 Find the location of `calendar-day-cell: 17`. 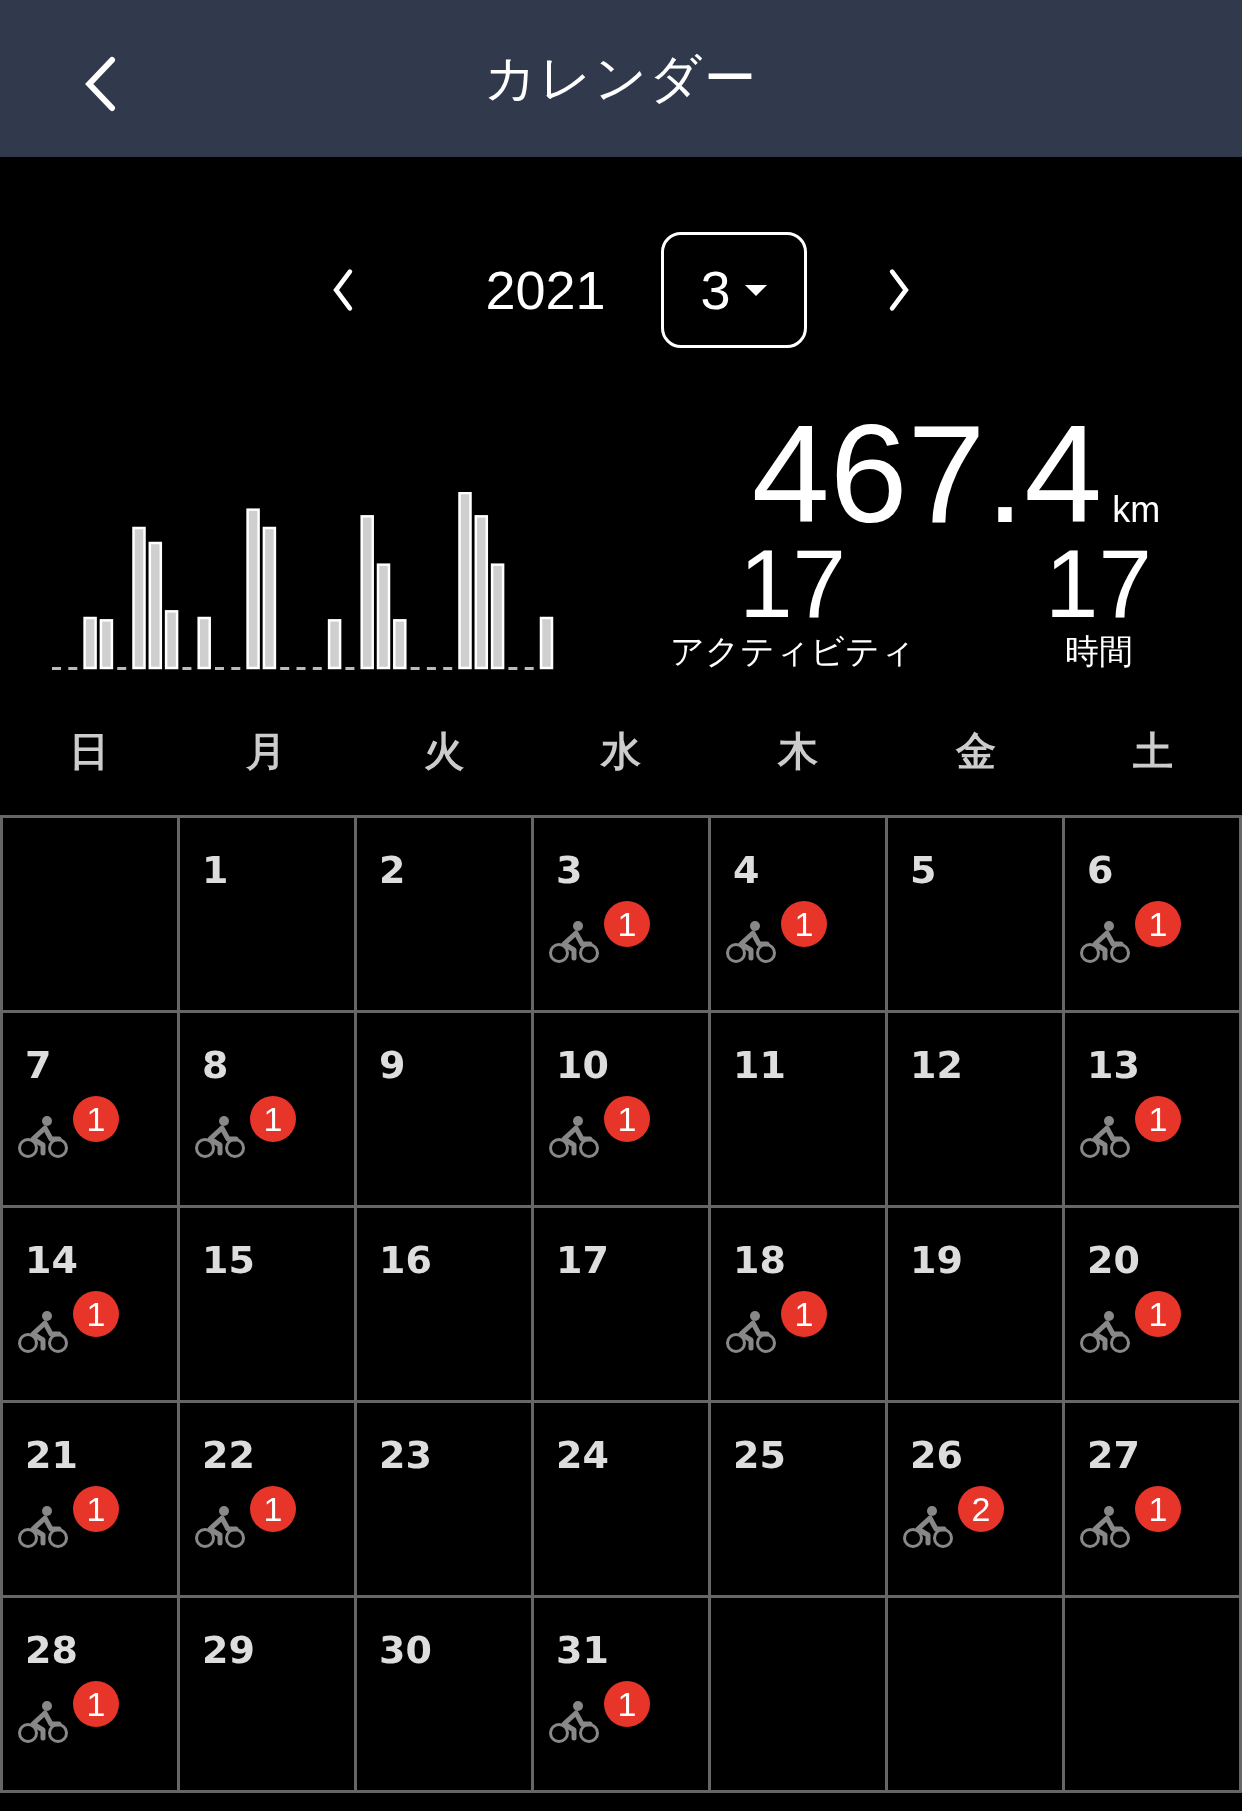

calendar-day-cell: 17 is located at coordinates (622, 1305).